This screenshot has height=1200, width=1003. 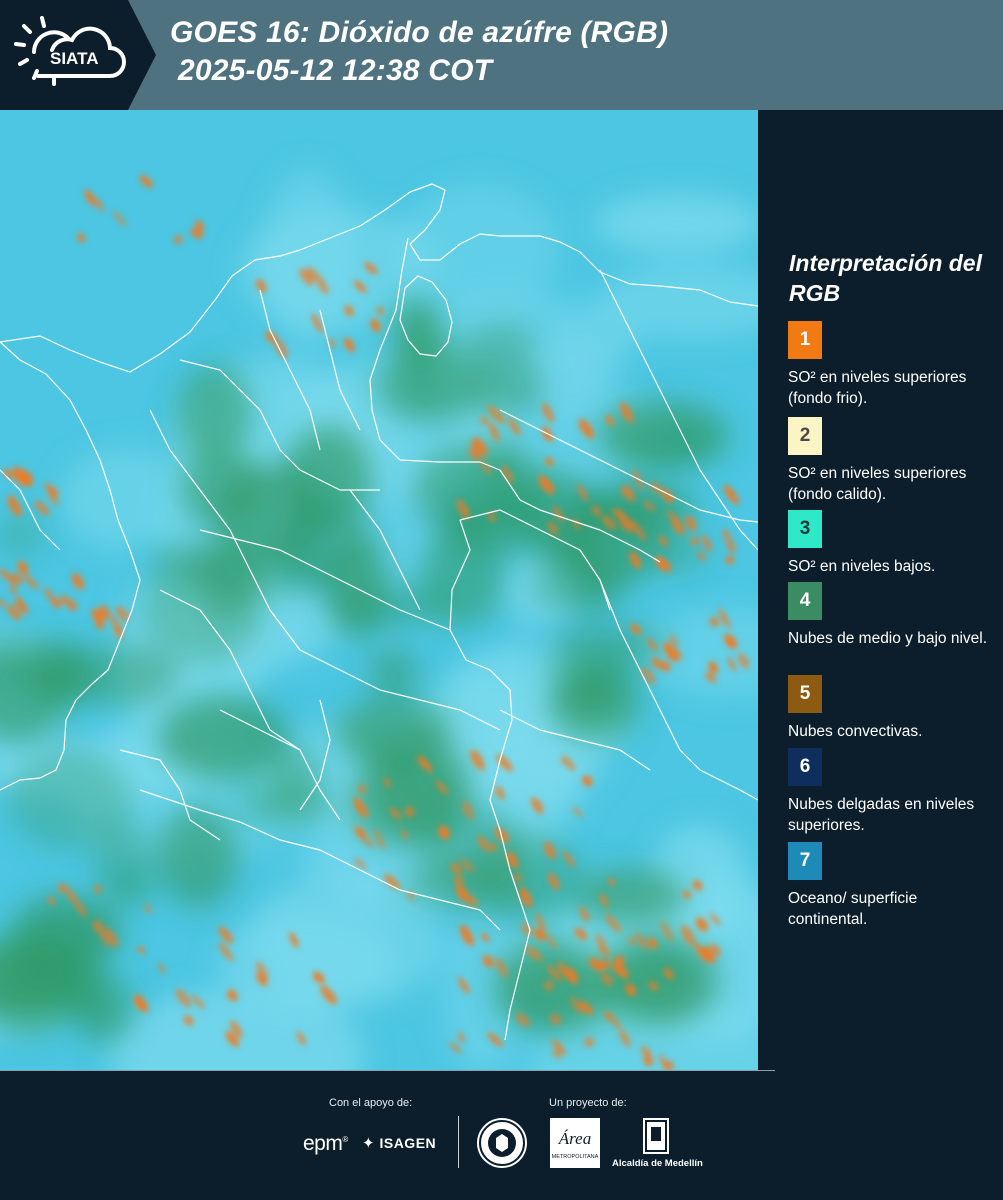 I want to click on area-metropolitana-icon: Área METROPOLITANA, so click(x=575, y=1144).